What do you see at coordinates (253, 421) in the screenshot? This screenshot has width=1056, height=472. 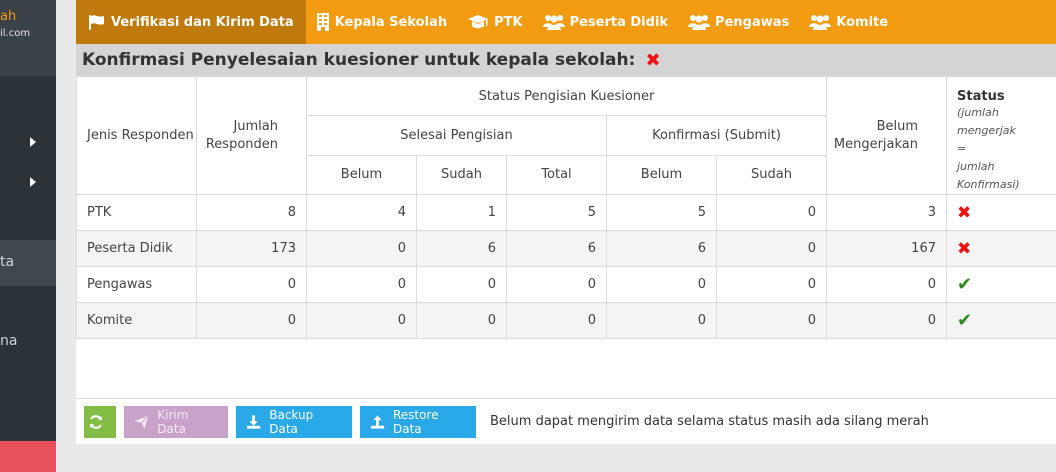 I see `download-icon` at bounding box center [253, 421].